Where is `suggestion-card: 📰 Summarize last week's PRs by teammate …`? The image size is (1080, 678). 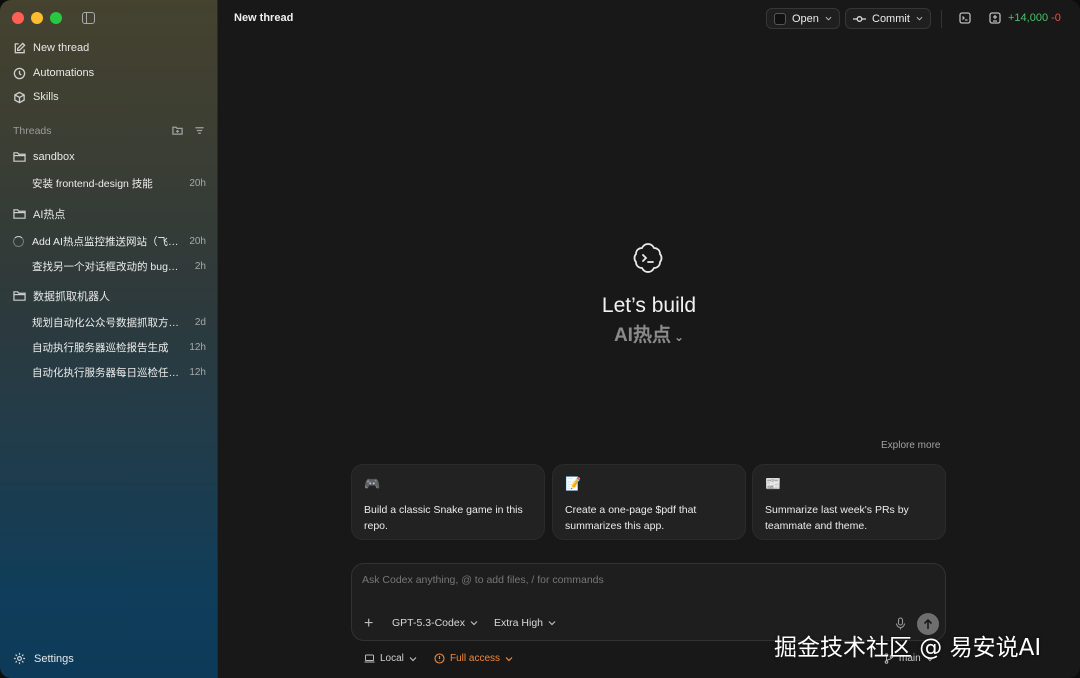 suggestion-card: 📰 Summarize last week's PRs by teammate … is located at coordinates (849, 502).